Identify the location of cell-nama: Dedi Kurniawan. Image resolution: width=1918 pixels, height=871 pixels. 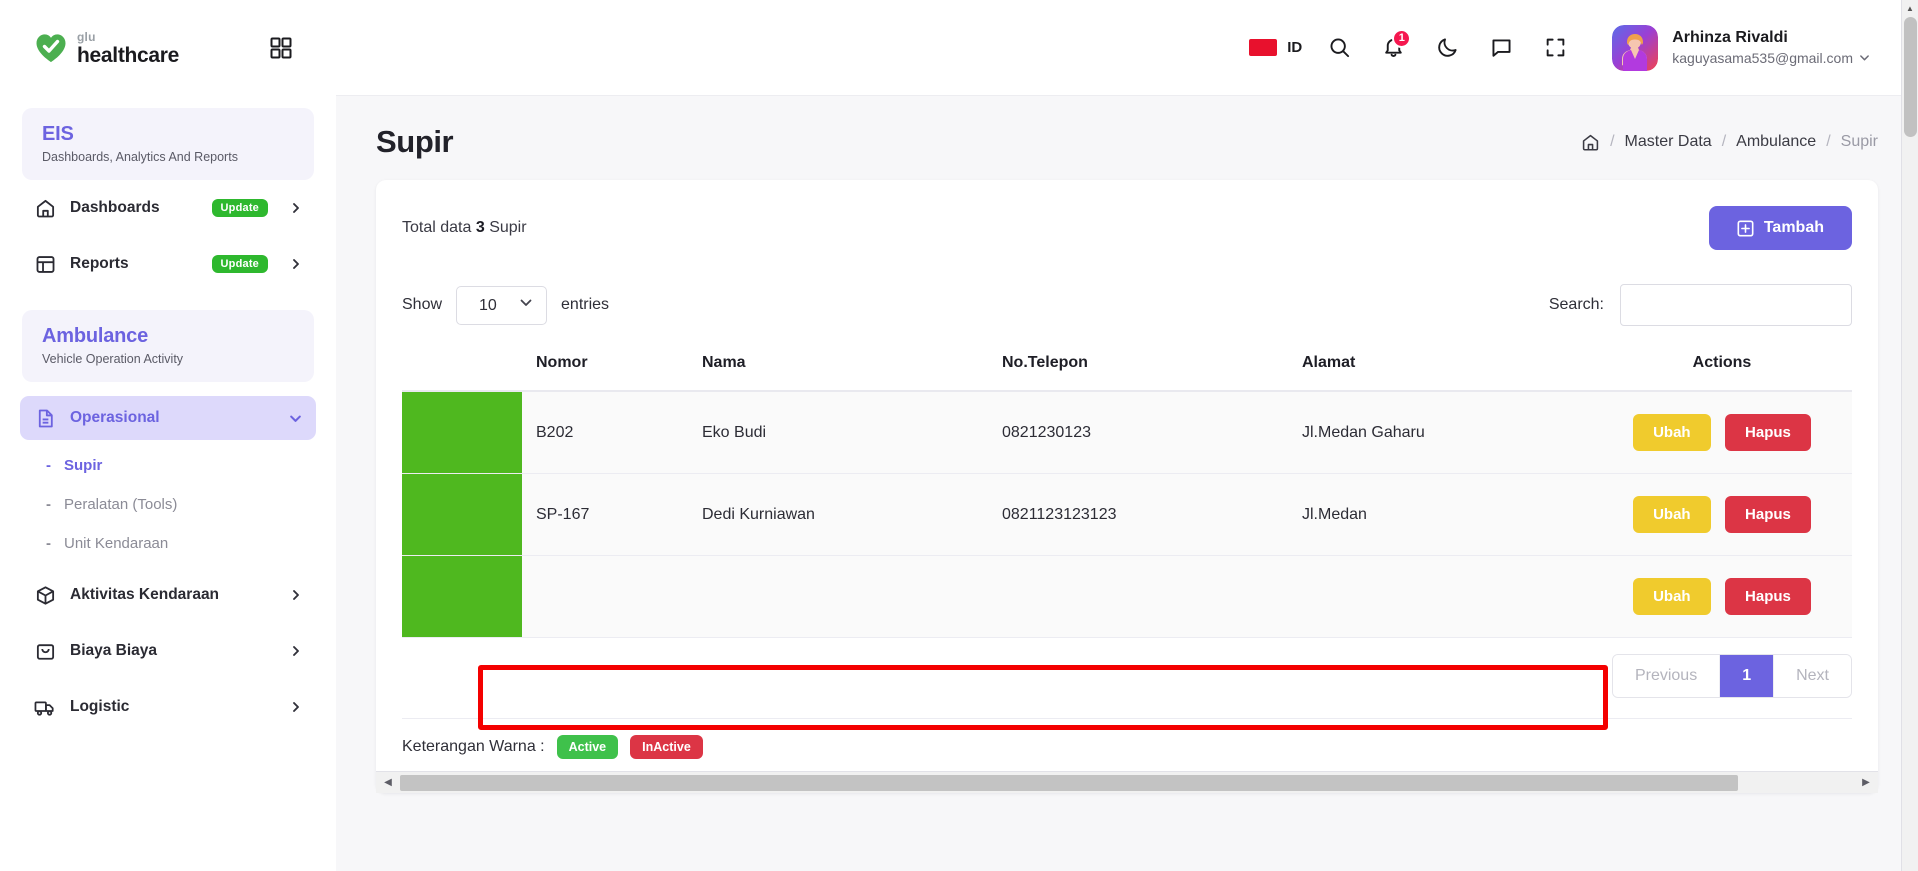
(842, 514).